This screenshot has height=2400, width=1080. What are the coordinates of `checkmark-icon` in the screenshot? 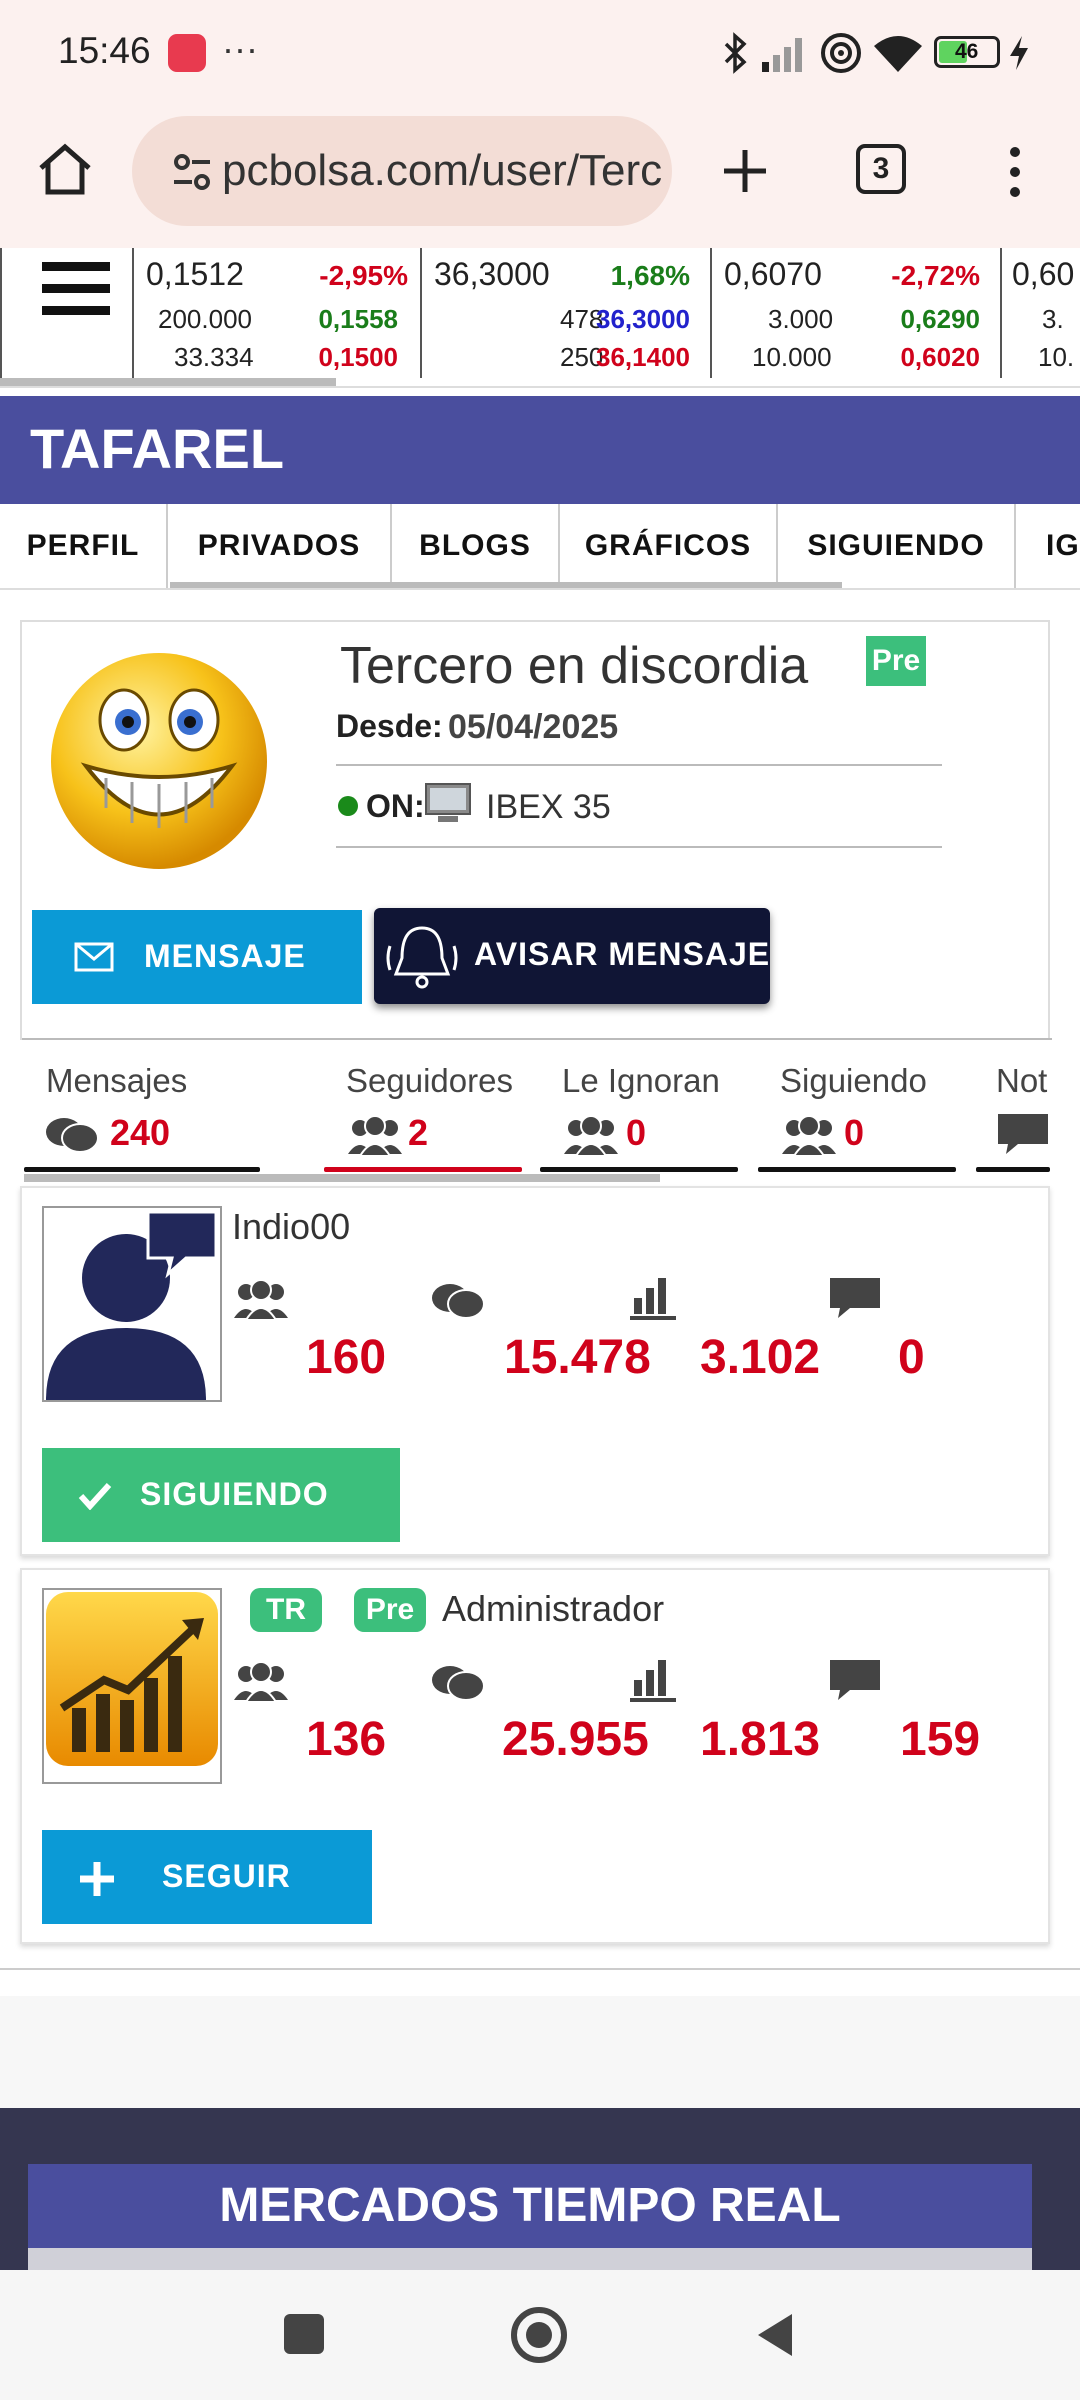 It's located at (95, 1496).